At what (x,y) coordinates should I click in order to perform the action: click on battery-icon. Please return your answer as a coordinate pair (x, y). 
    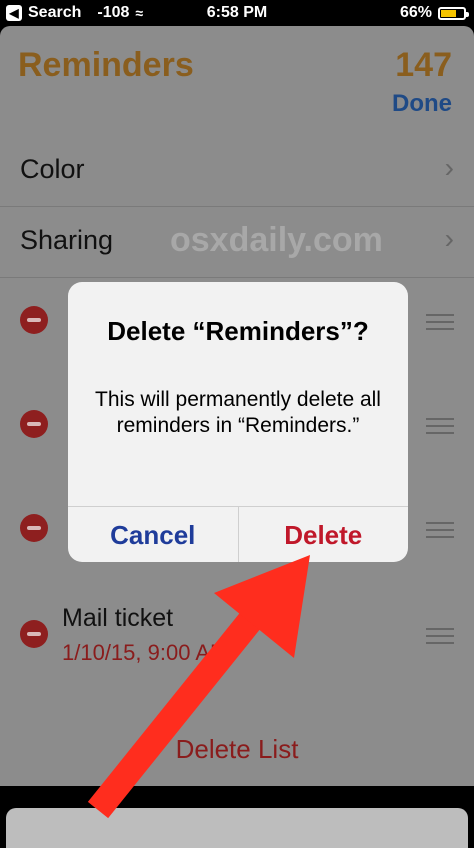
    Looking at the image, I should click on (453, 13).